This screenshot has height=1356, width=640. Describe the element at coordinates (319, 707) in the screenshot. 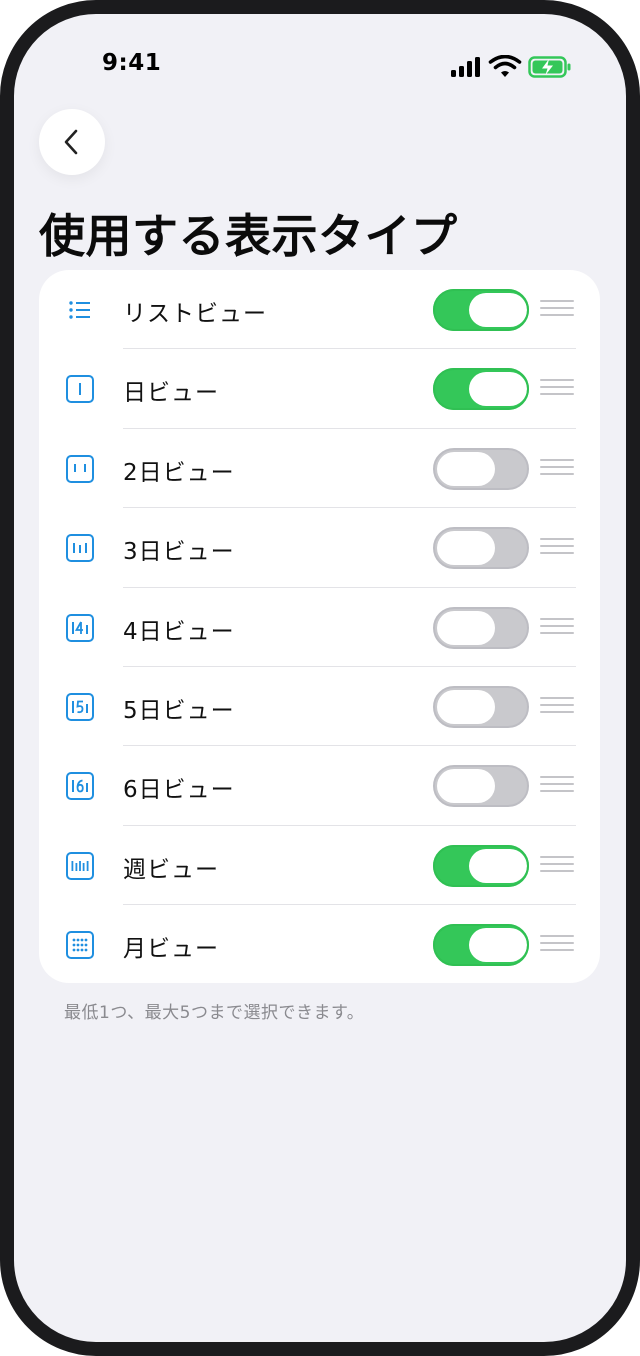

I see `list-item: 5日ビュー` at that location.